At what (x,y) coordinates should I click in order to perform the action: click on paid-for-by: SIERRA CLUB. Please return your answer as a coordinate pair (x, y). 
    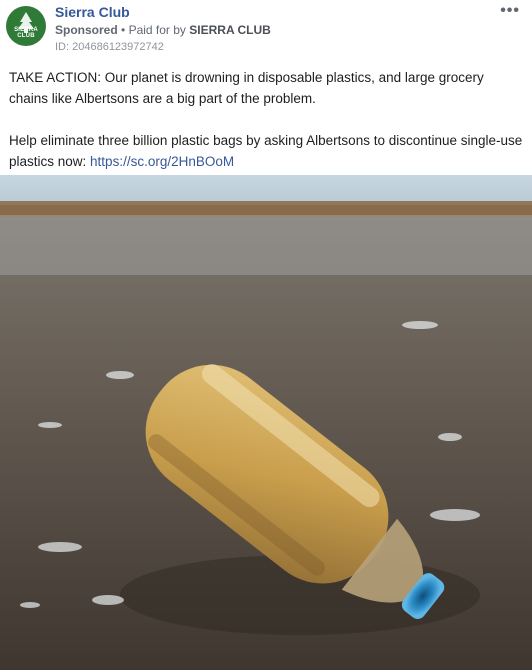
    Looking at the image, I should click on (230, 30).